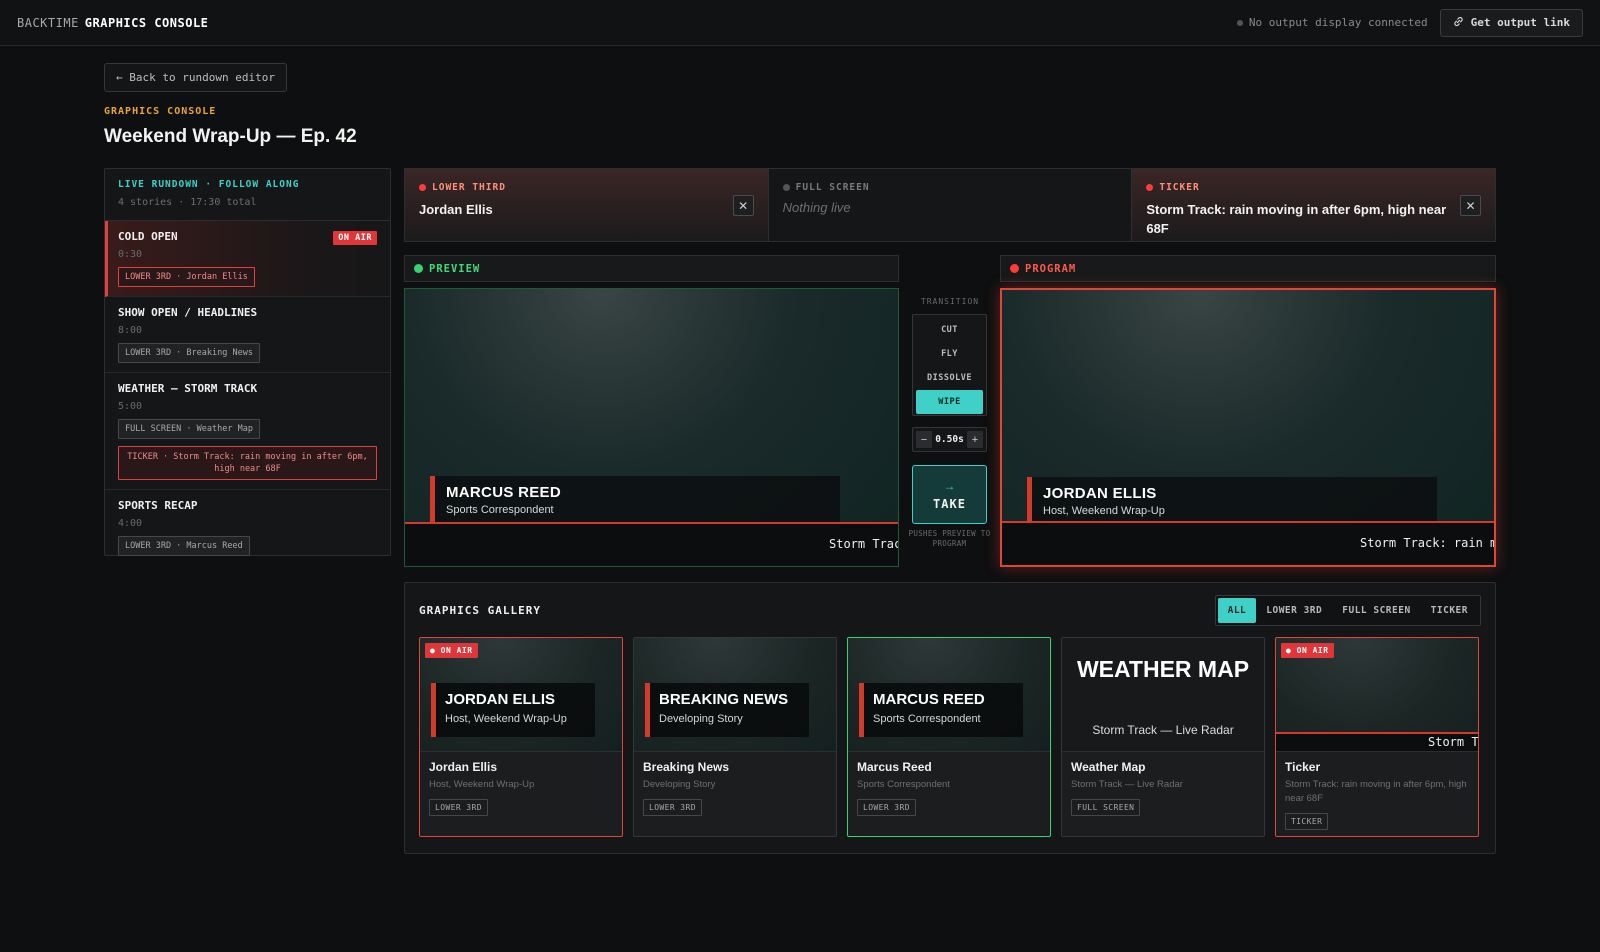 Image resolution: width=1600 pixels, height=952 pixels. I want to click on preview-lower-third: MARCUS REED Sports Correspondent, so click(635, 499).